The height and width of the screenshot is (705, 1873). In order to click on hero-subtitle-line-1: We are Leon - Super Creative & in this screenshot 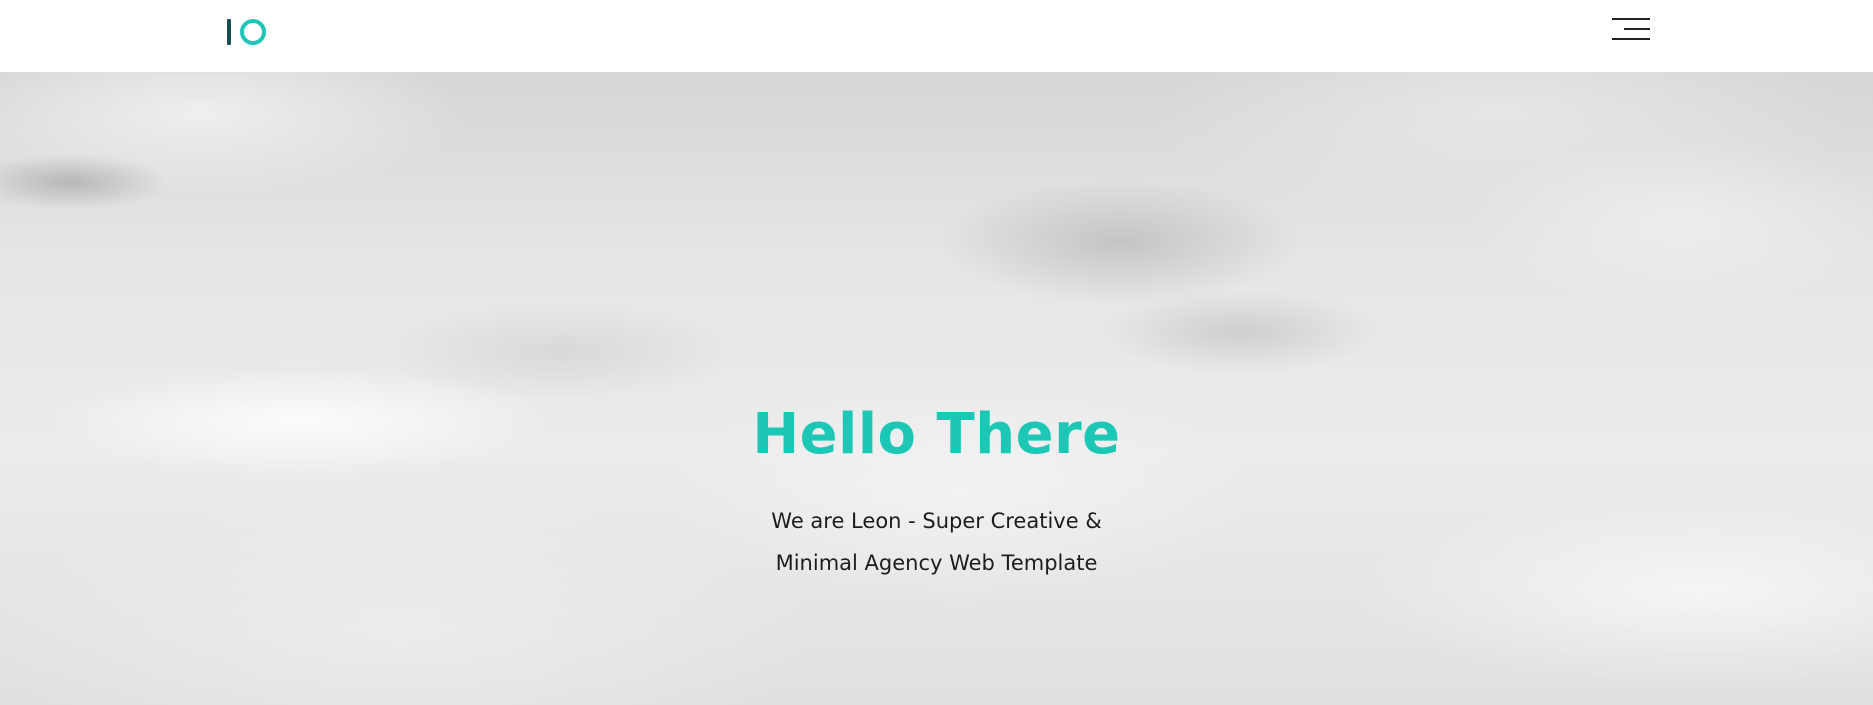, I will do `click(936, 521)`.